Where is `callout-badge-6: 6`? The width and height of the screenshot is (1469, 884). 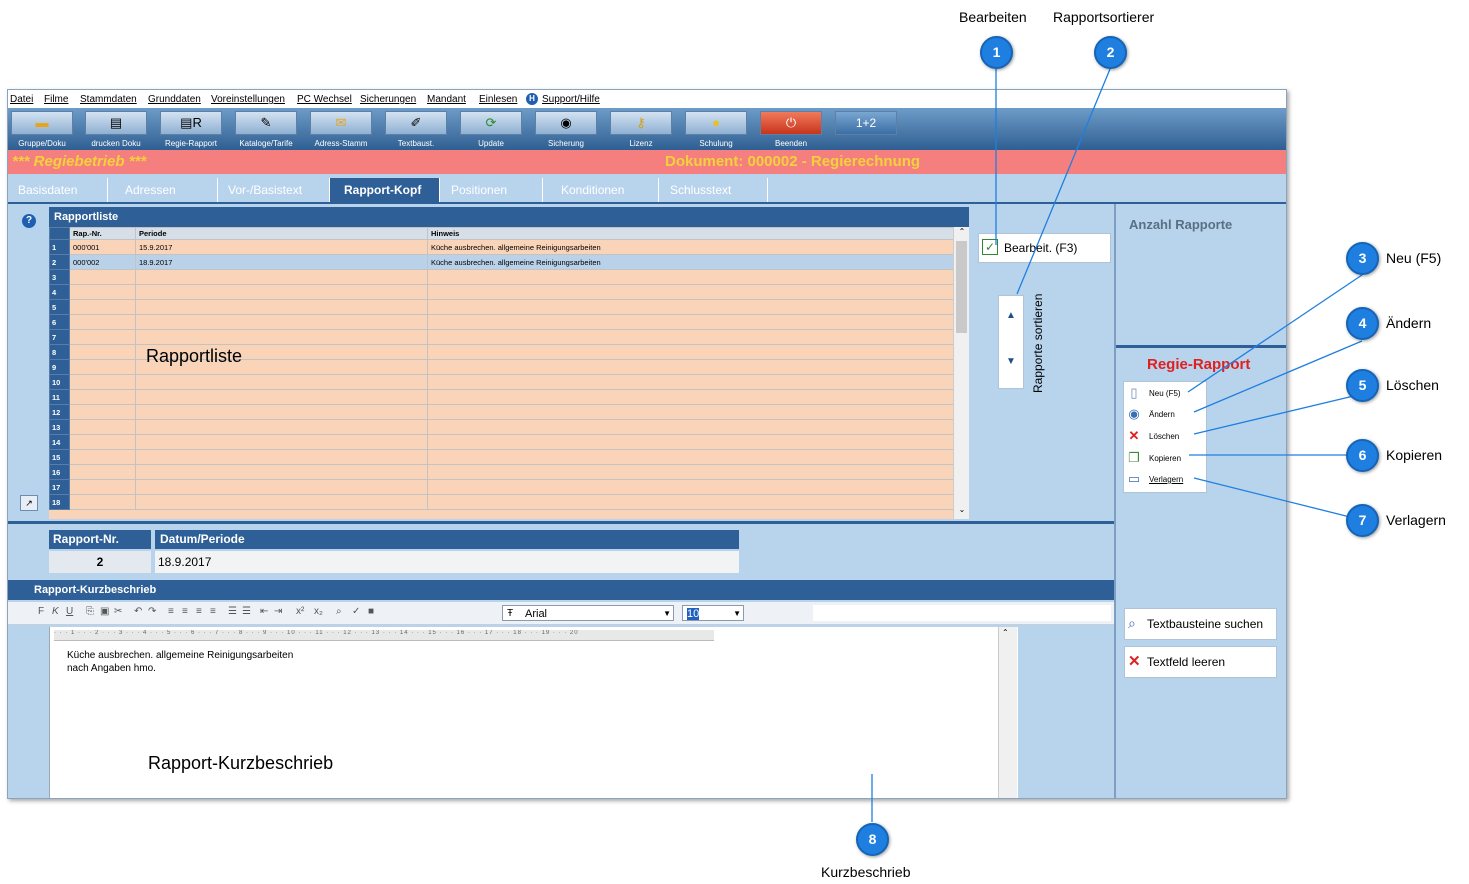
callout-badge-6: 6 is located at coordinates (1362, 455).